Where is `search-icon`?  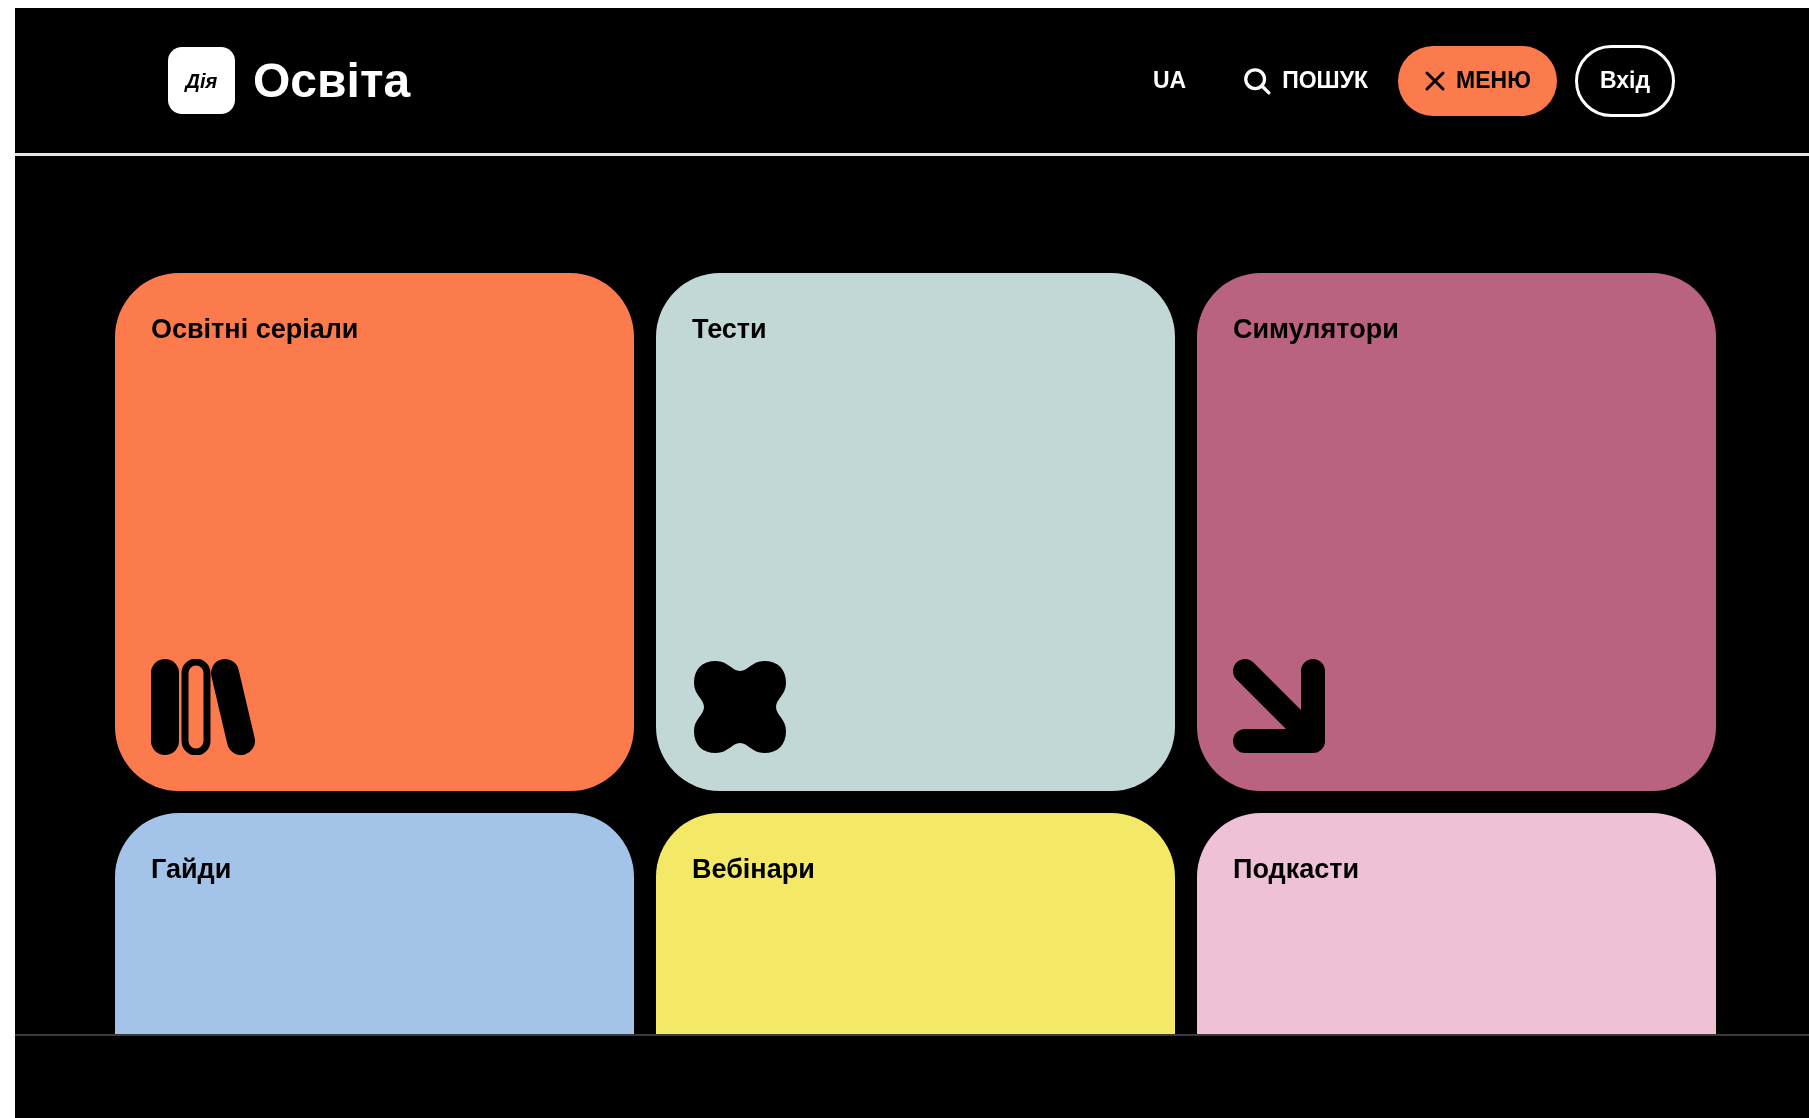
search-icon is located at coordinates (1257, 80).